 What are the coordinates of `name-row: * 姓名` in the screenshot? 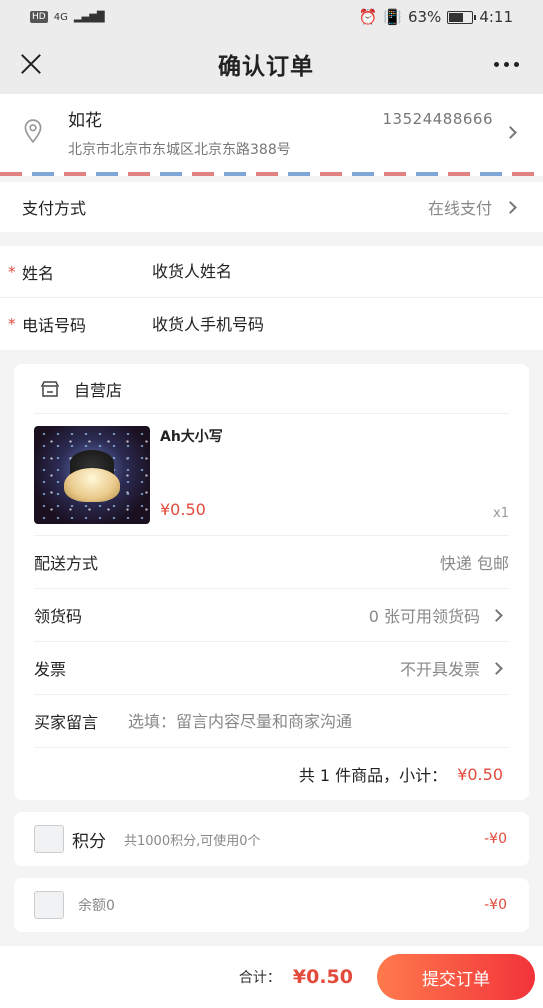 It's located at (271, 272).